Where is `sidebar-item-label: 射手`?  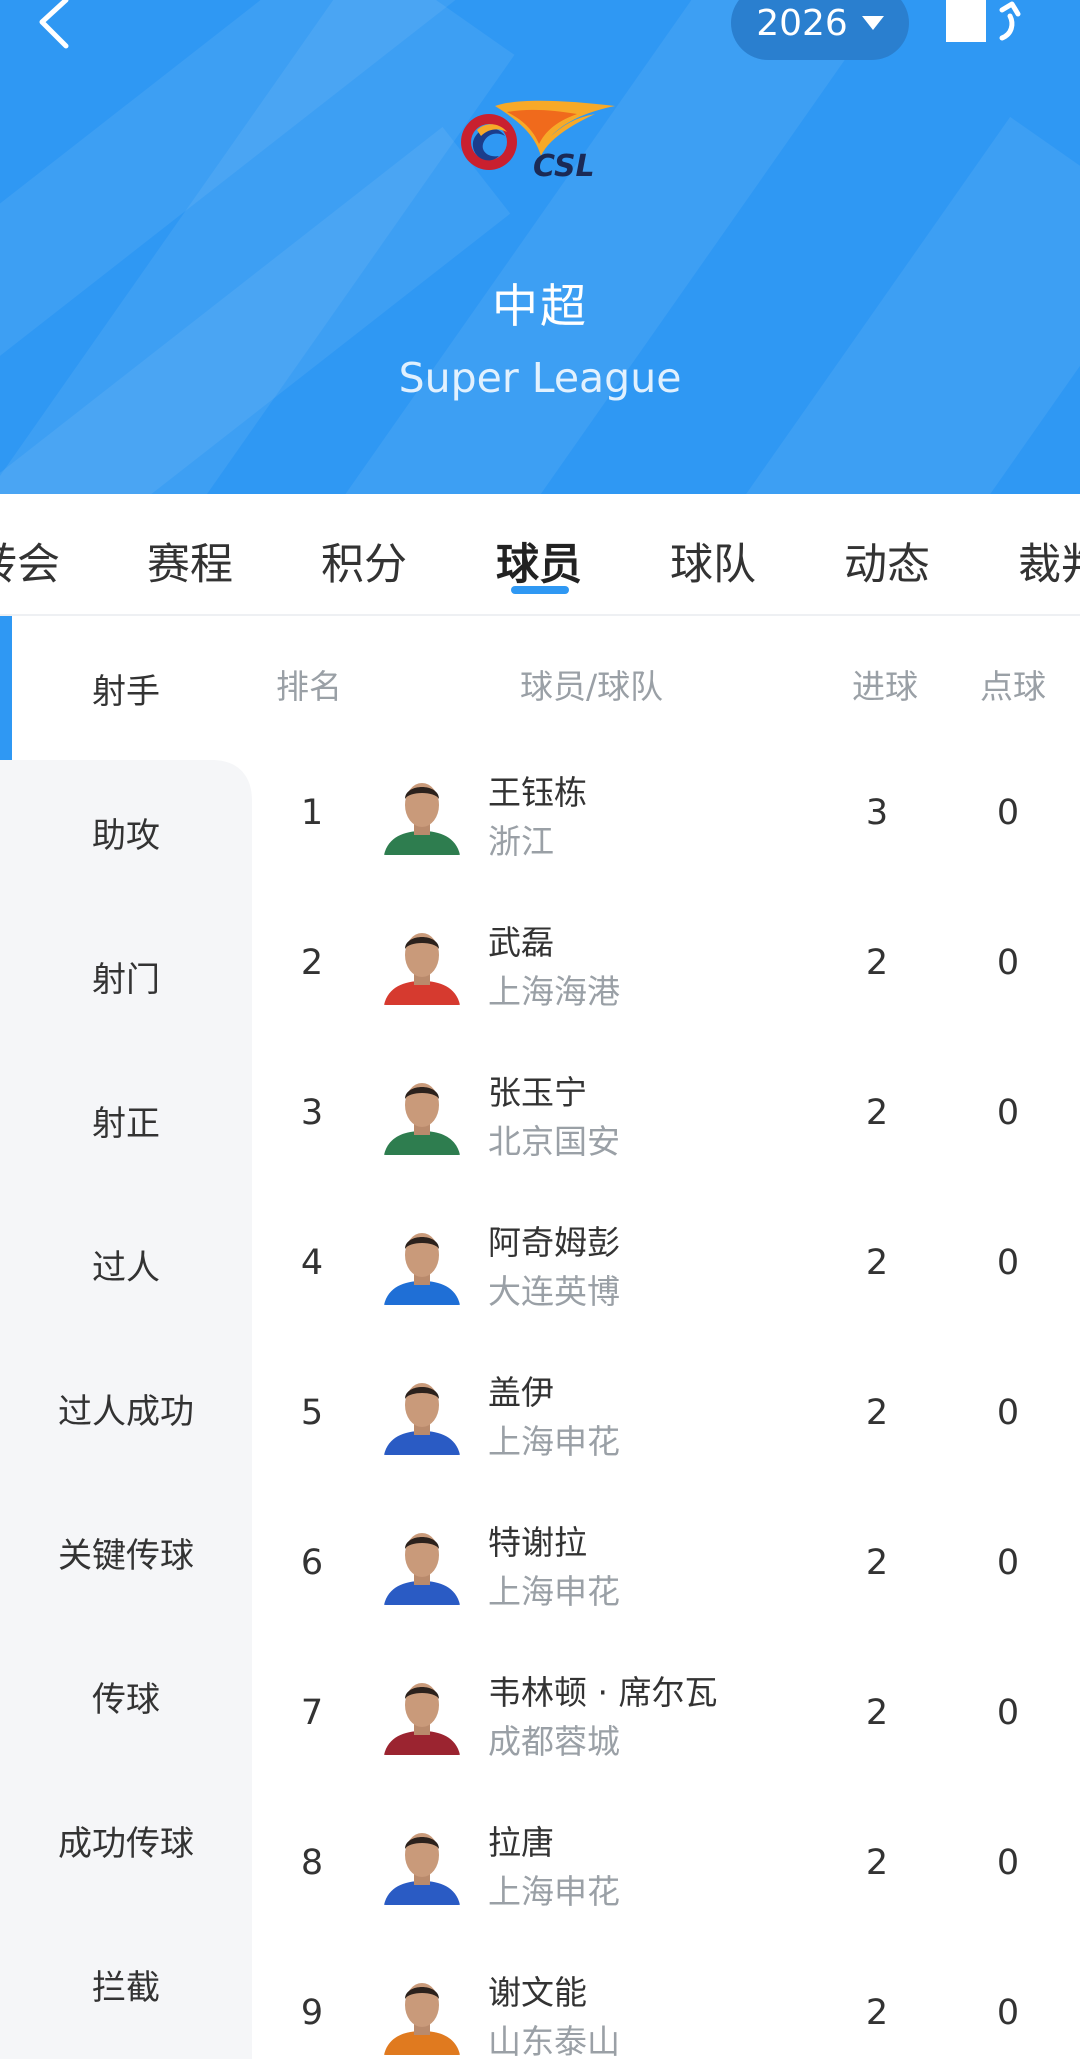
sidebar-item-label: 射手 is located at coordinates (126, 691).